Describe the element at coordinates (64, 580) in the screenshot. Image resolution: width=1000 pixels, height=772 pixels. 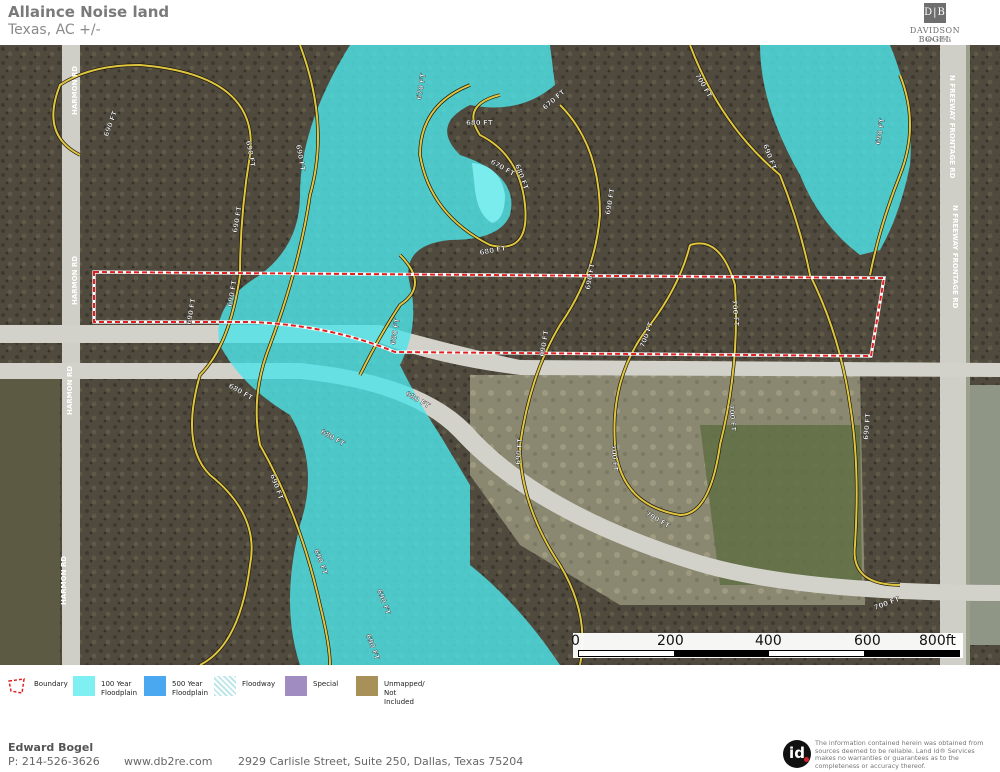
I see `road-label-harmon-bottom: HARMON RD` at that location.